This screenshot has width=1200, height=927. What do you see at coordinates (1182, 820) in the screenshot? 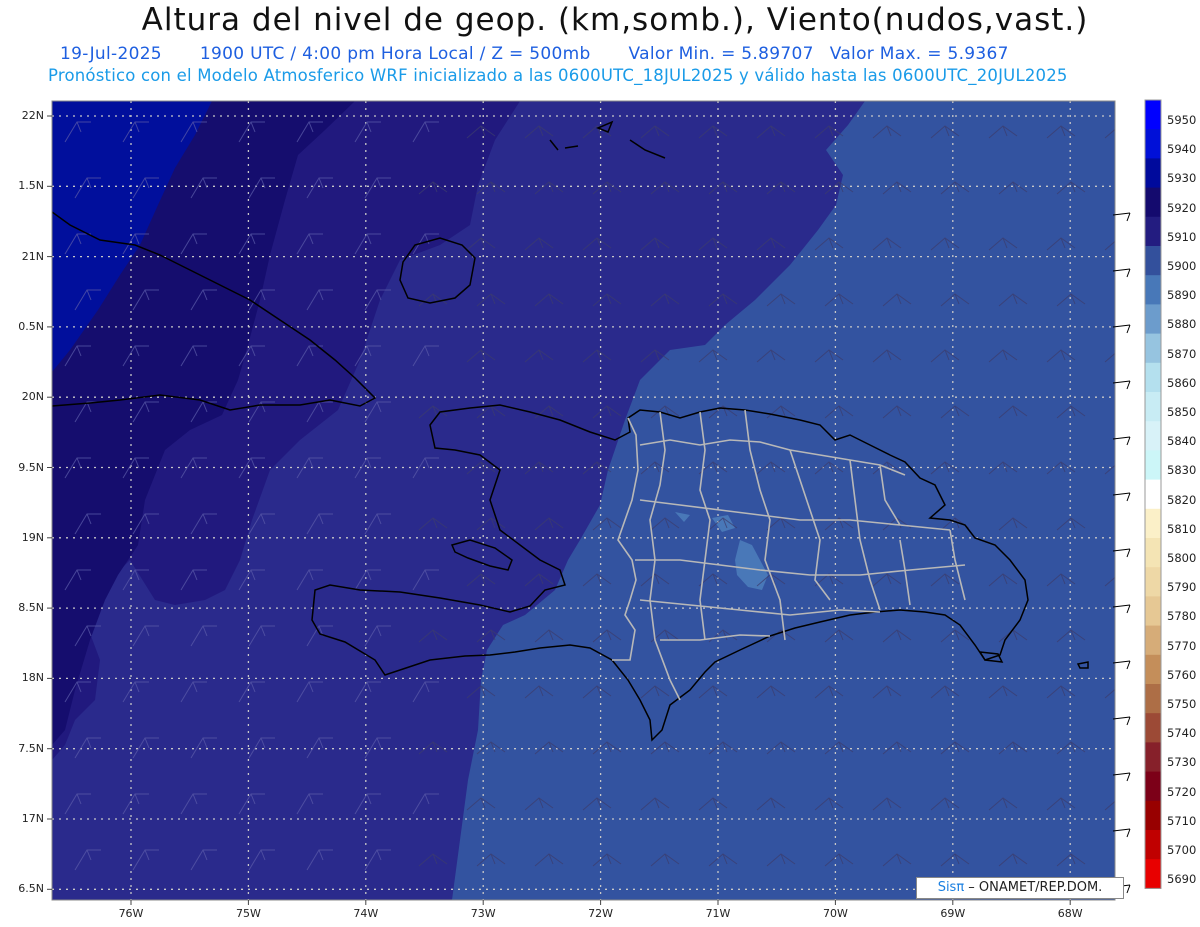
I see `colorbar-level-label: 5710` at bounding box center [1182, 820].